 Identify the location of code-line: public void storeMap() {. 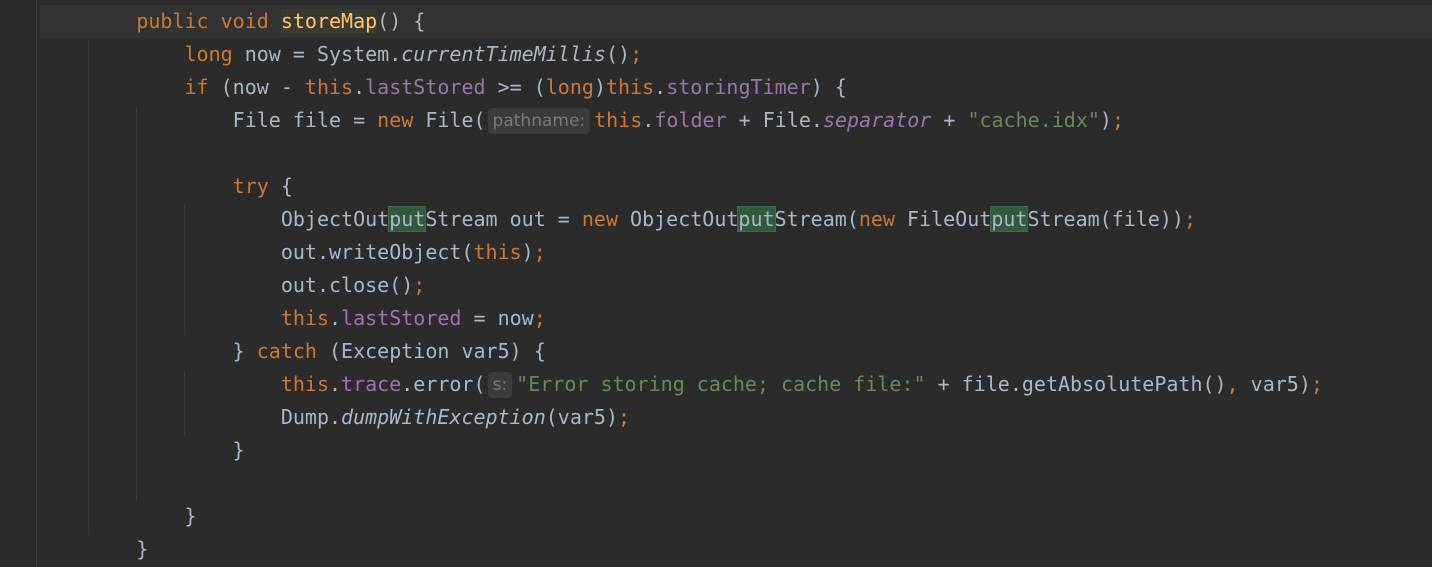
(736, 21).